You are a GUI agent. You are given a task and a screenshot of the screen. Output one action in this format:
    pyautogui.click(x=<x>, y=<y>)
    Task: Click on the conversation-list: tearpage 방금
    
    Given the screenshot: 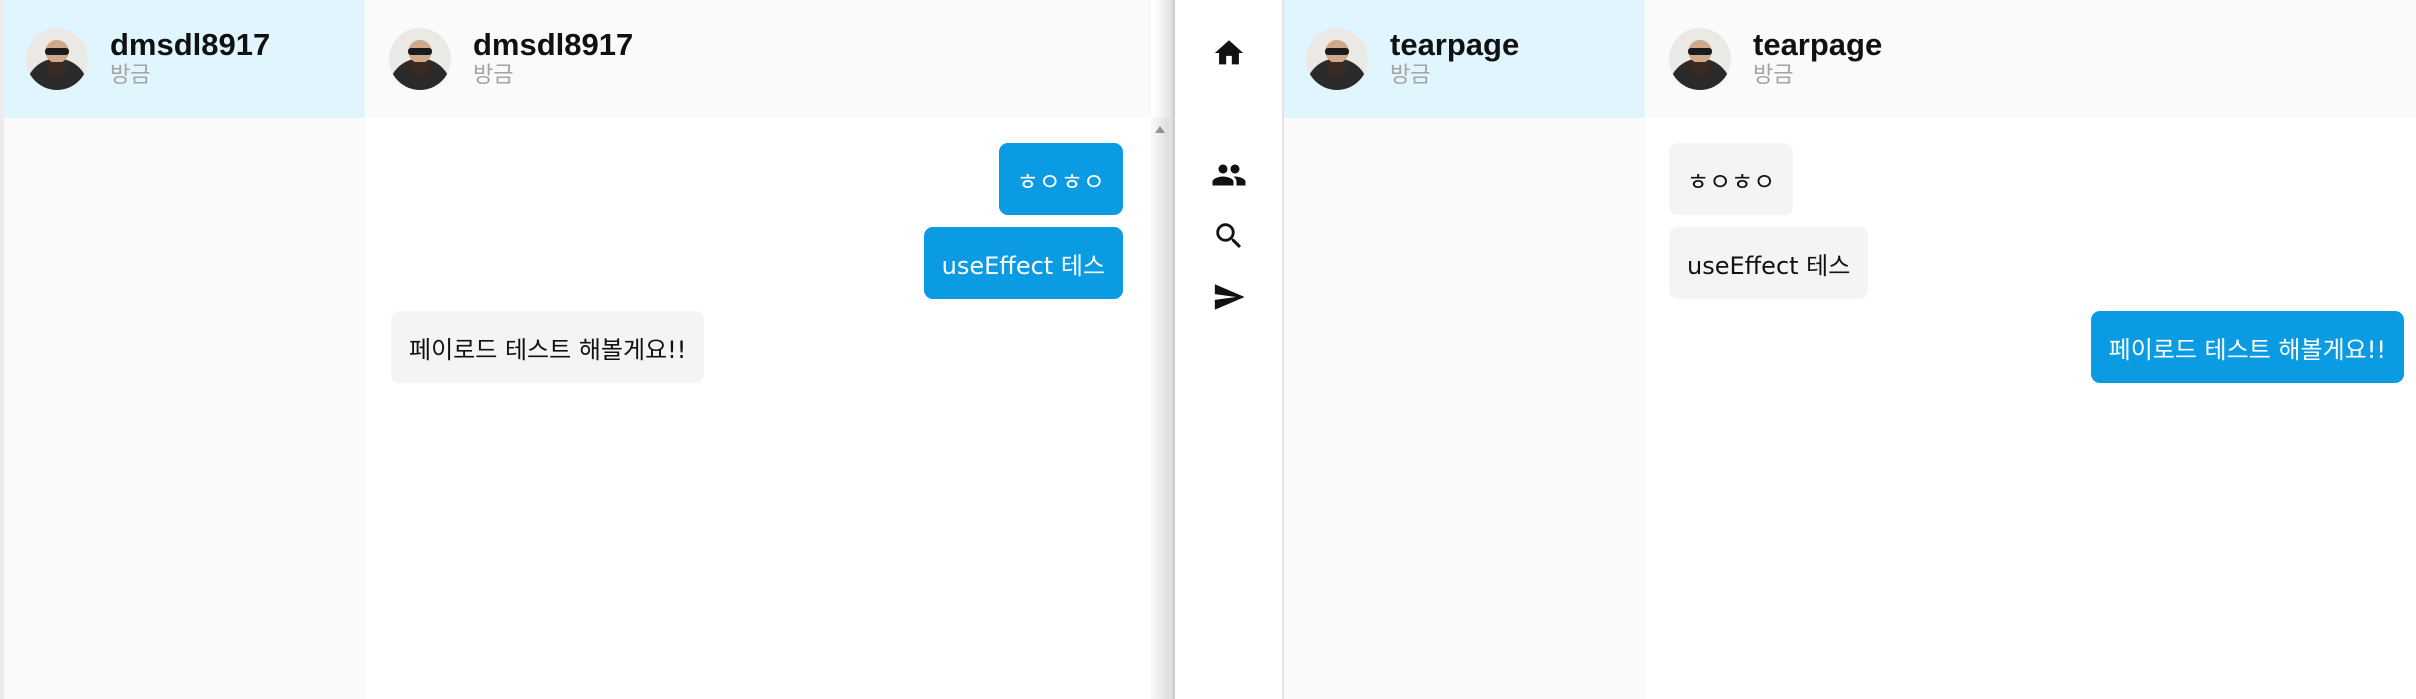 What is the action you would take?
    pyautogui.click(x=1464, y=349)
    